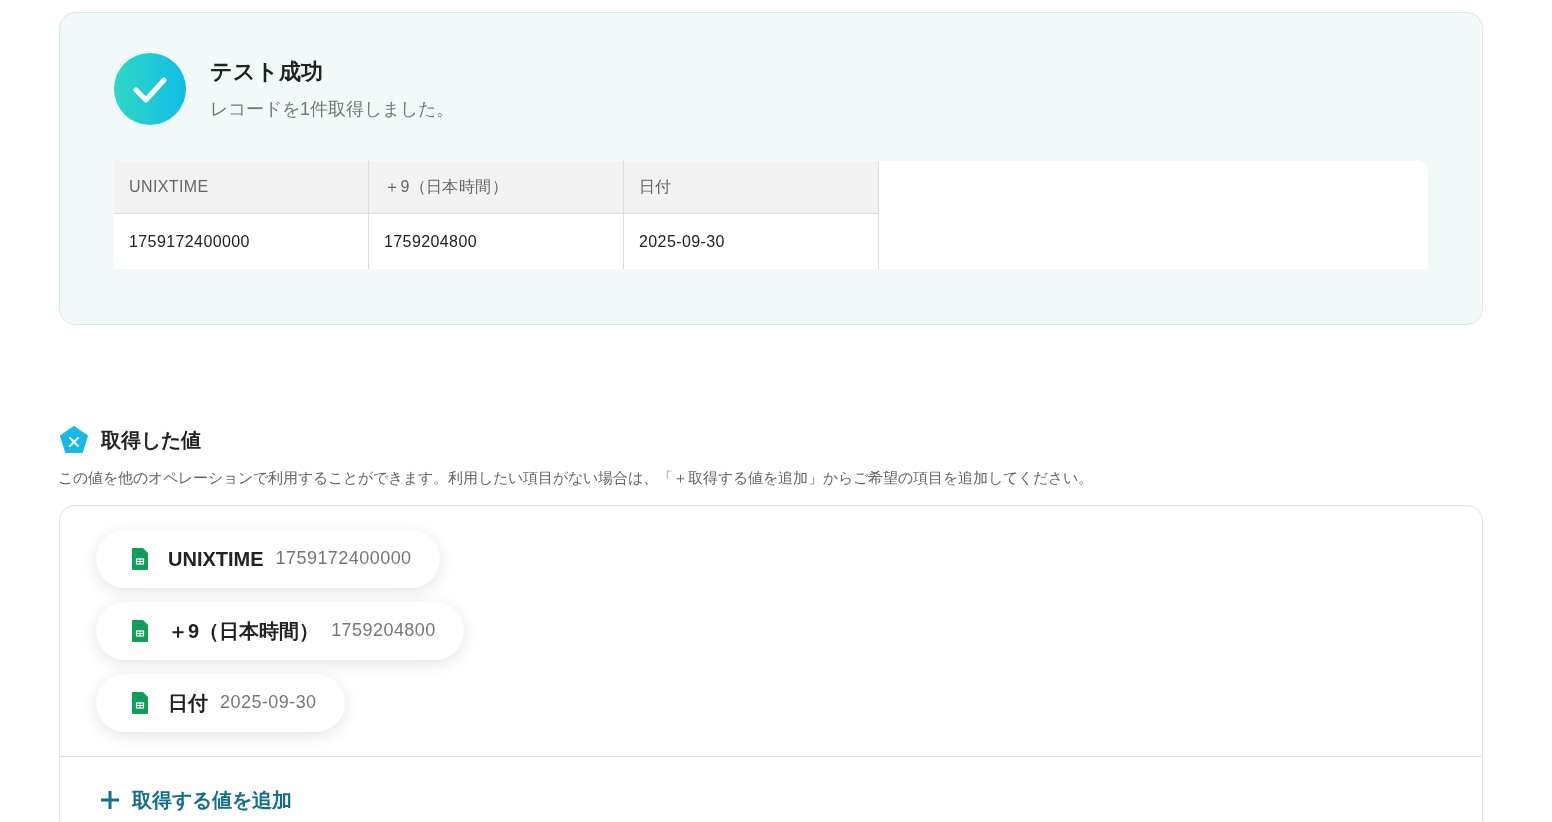  What do you see at coordinates (241, 241) in the screenshot?
I see `table-cell: 1759172400000` at bounding box center [241, 241].